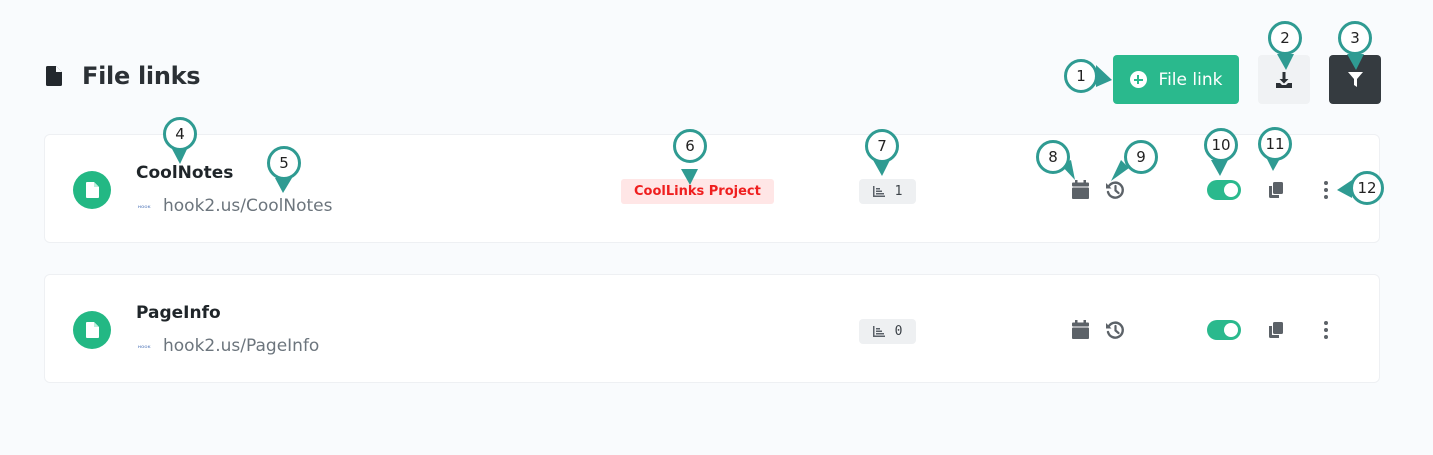 The image size is (1433, 455). I want to click on callout-marker: 9, so click(1141, 157).